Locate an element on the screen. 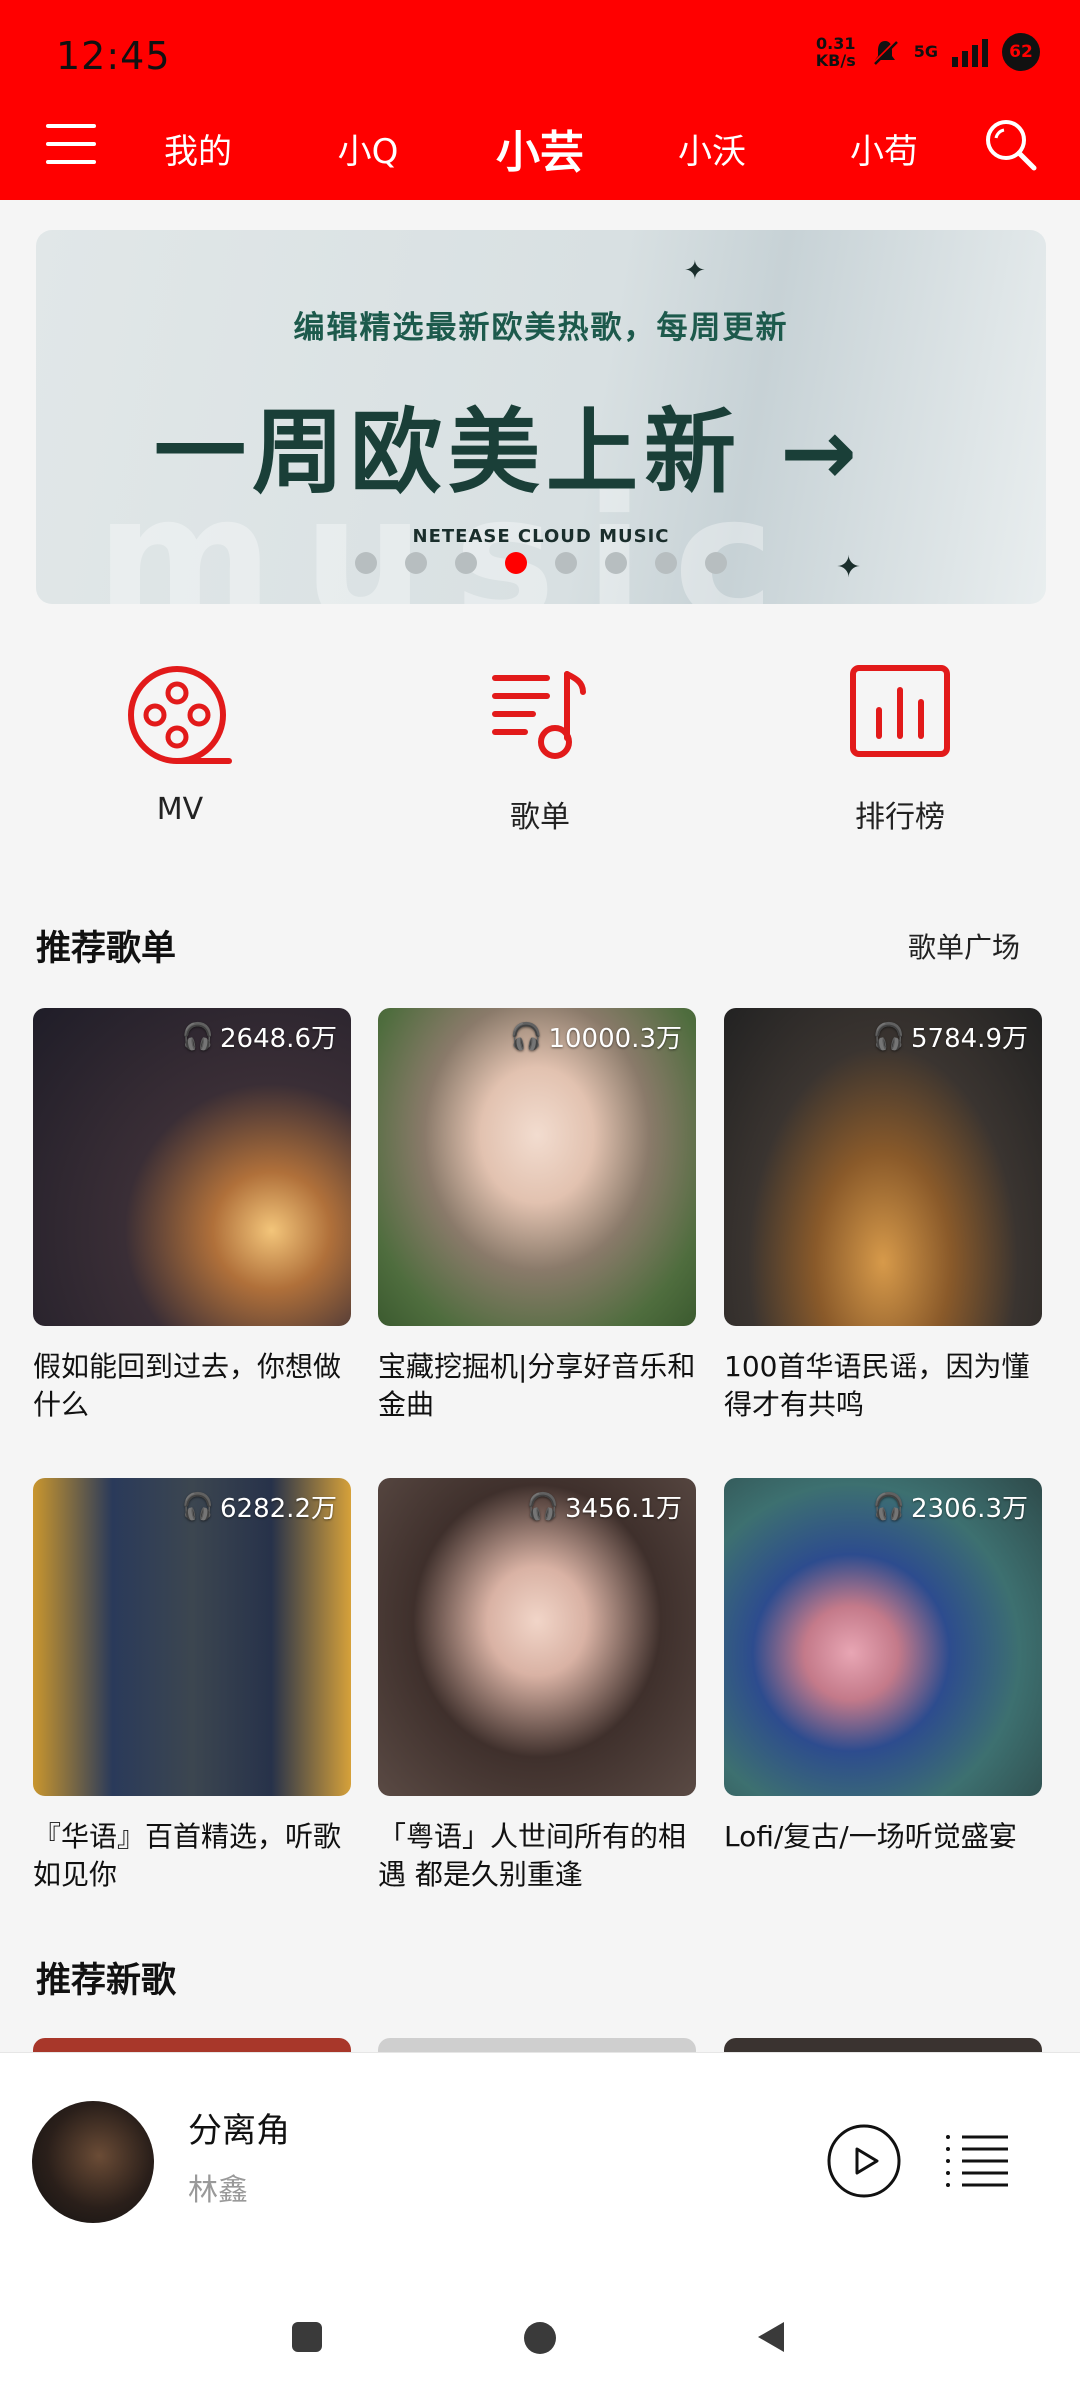  status-icons: 0.31 KB/s 5G 62 is located at coordinates (928, 52).